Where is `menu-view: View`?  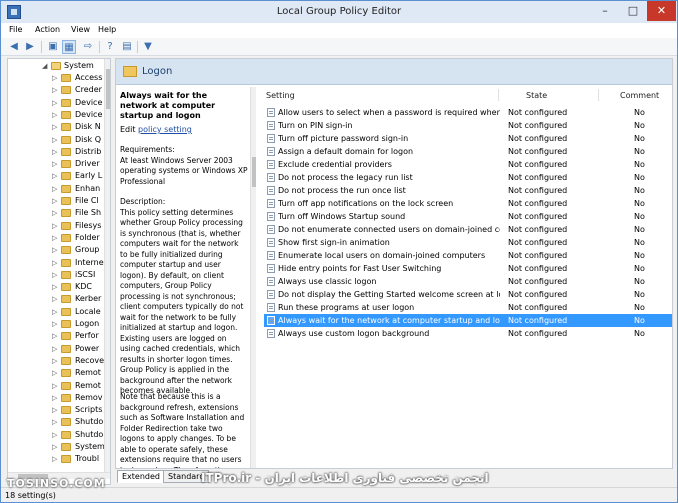
menu-view: View is located at coordinates (80, 29).